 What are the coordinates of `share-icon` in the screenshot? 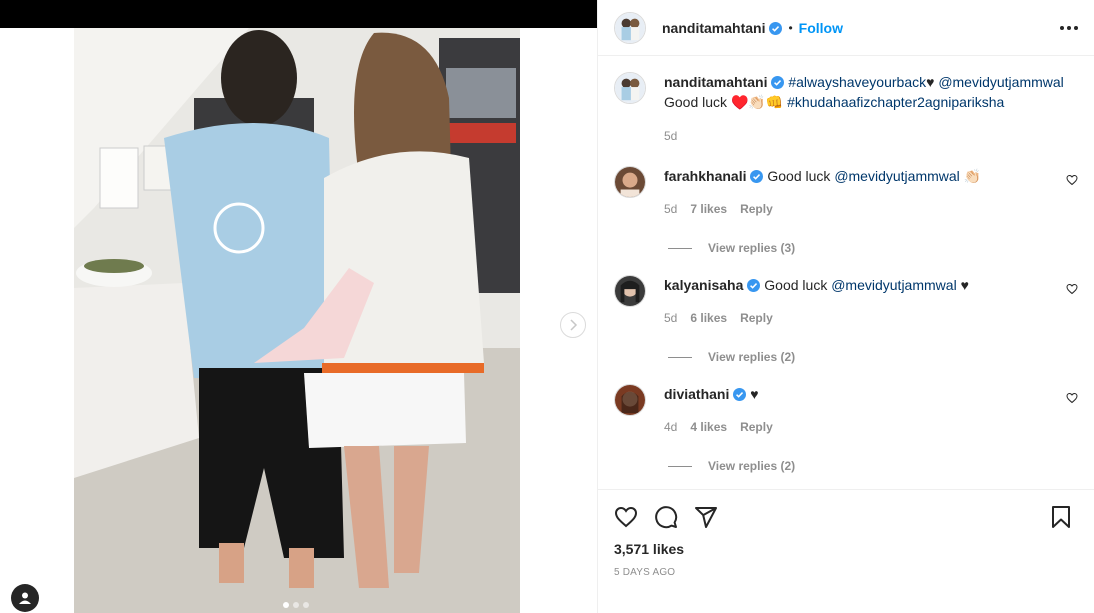 It's located at (706, 517).